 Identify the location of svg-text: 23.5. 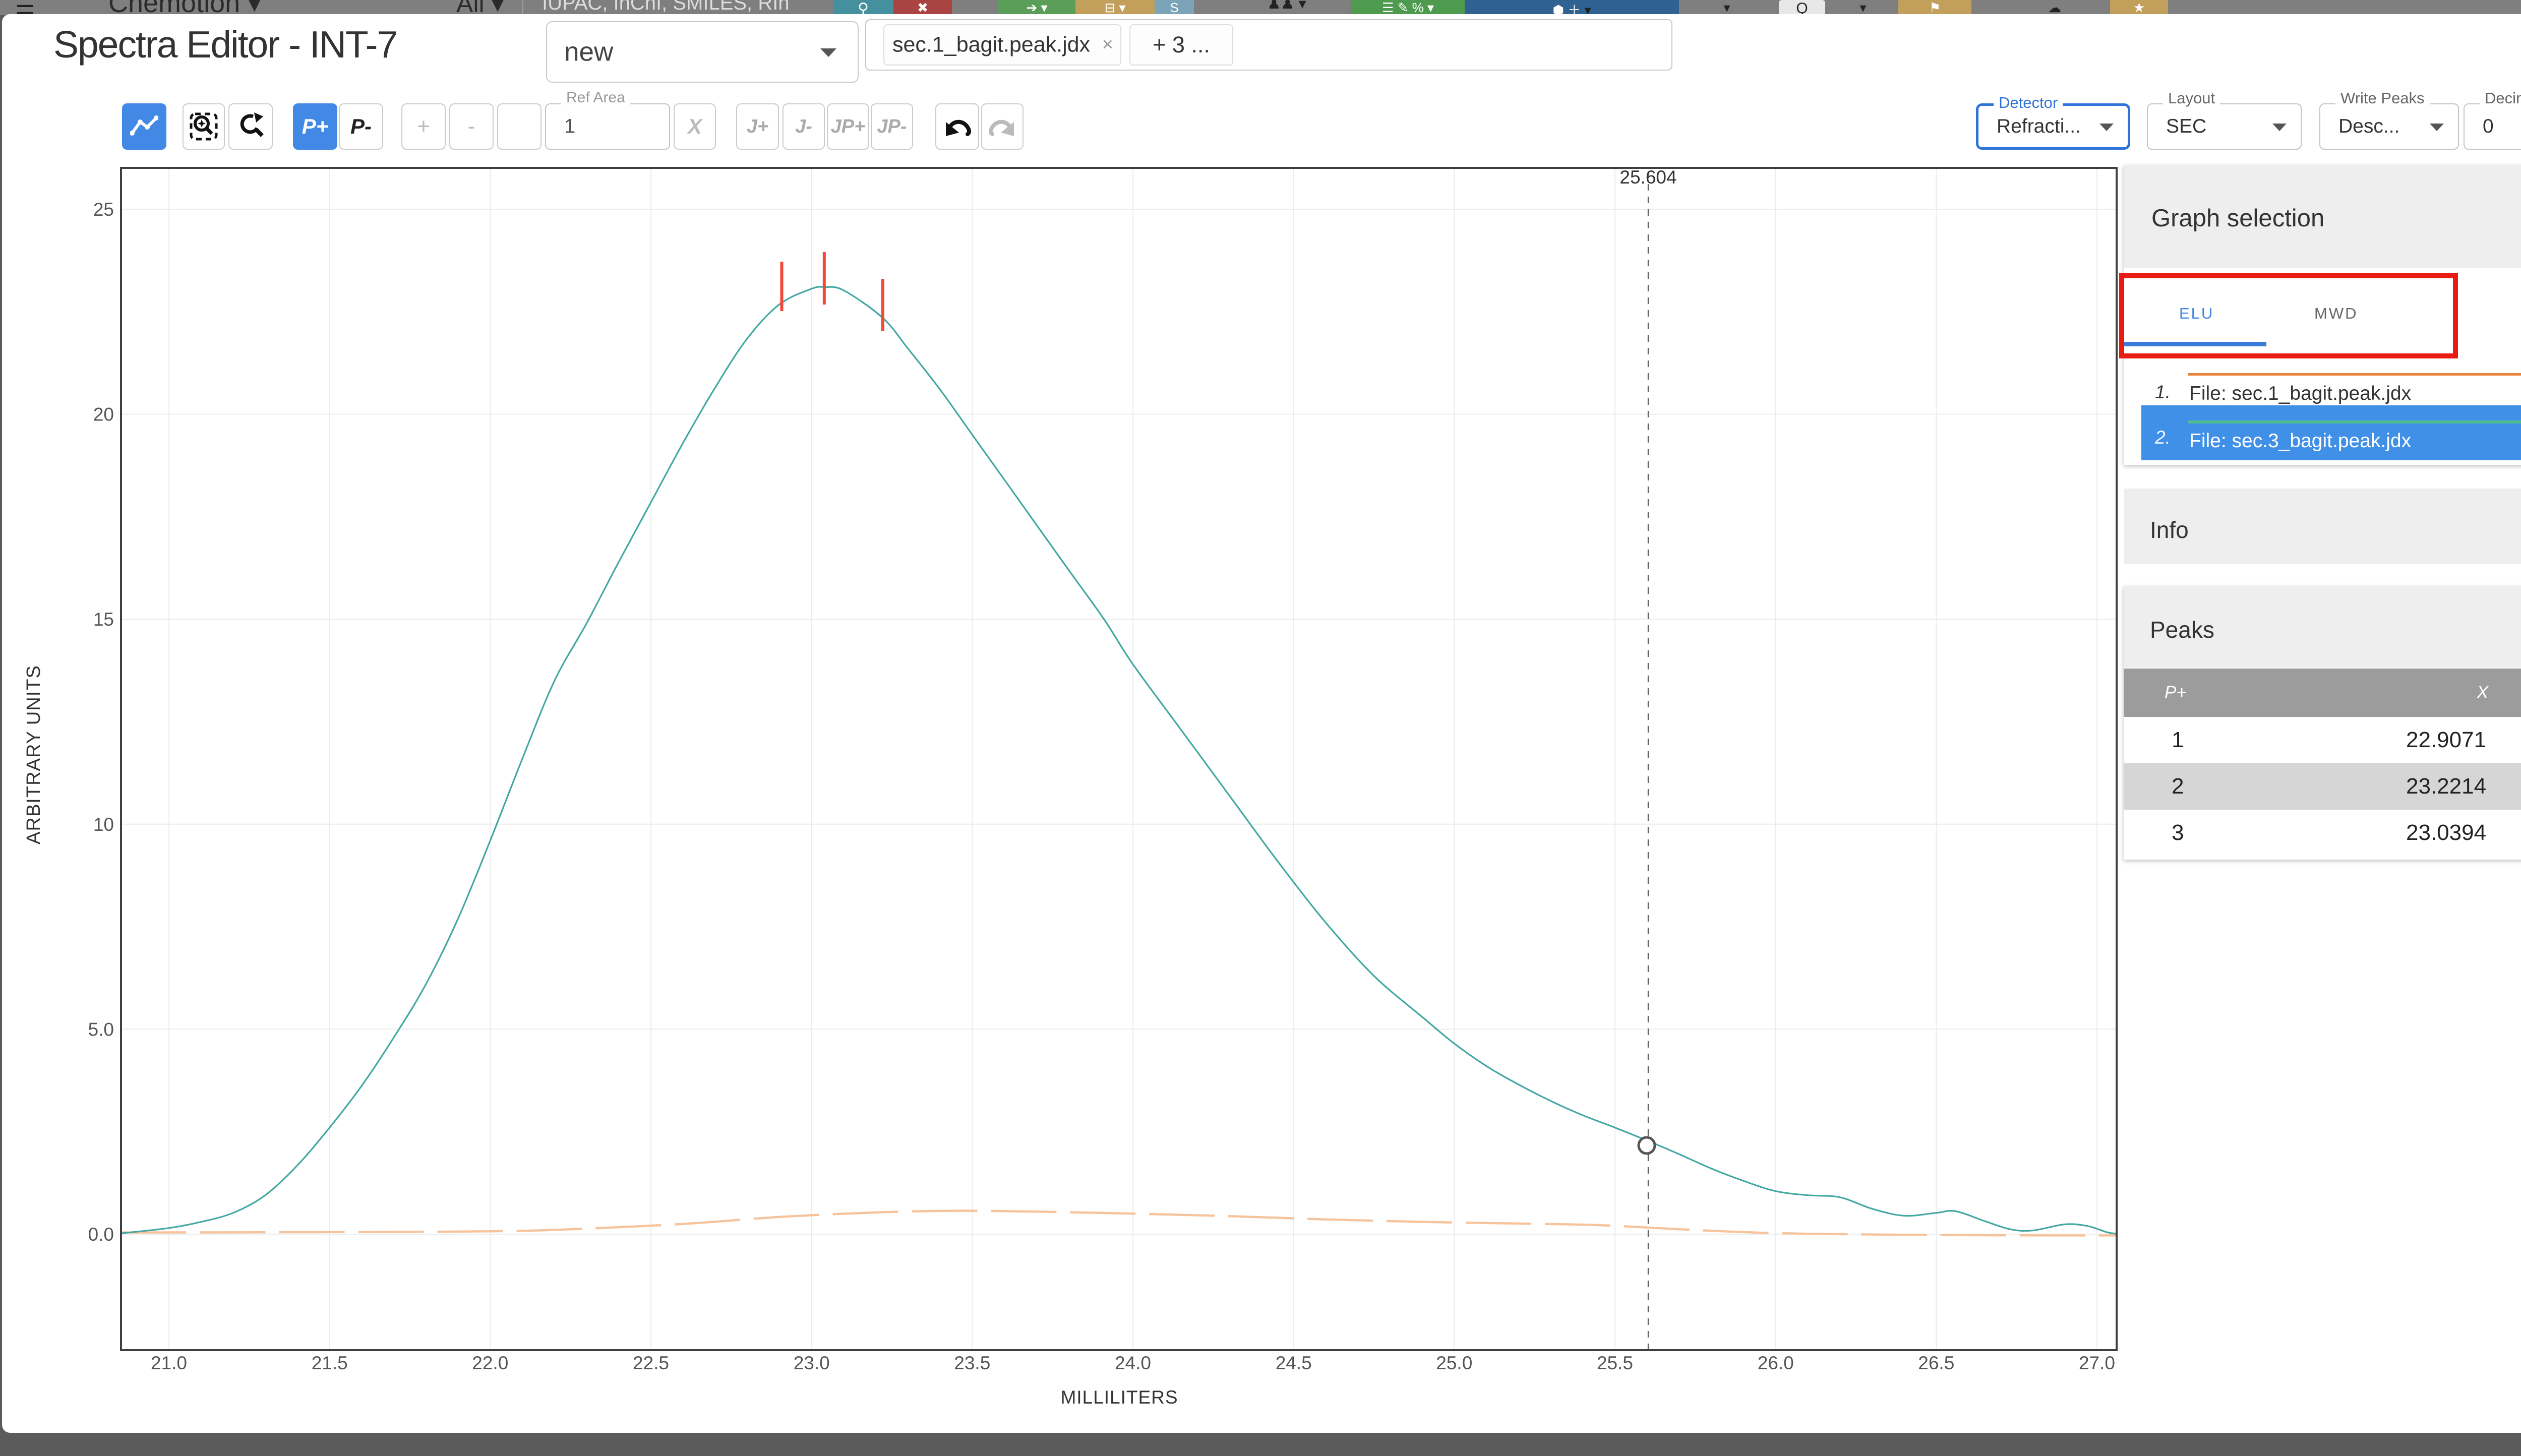
(972, 1363).